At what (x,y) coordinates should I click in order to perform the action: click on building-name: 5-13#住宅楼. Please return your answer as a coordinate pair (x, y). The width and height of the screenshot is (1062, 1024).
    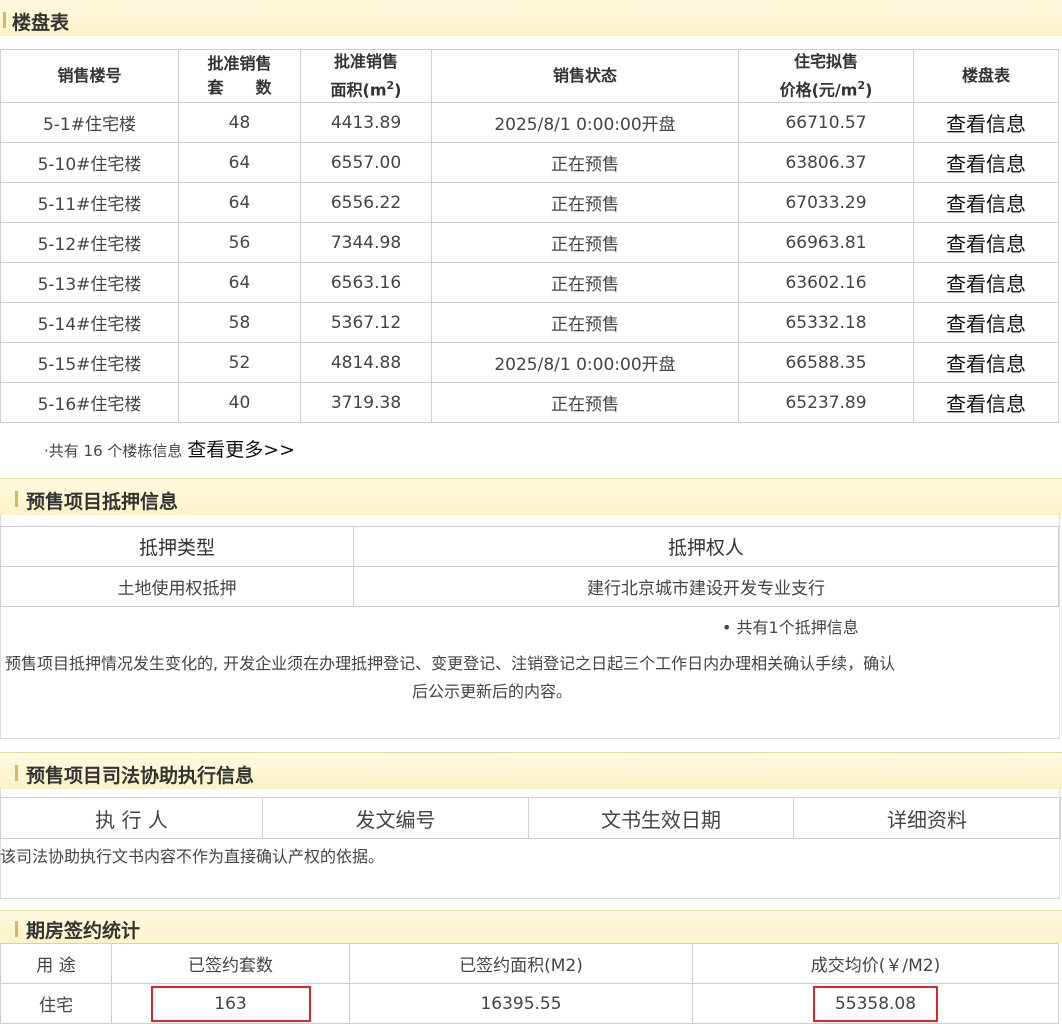
    Looking at the image, I should click on (89, 283).